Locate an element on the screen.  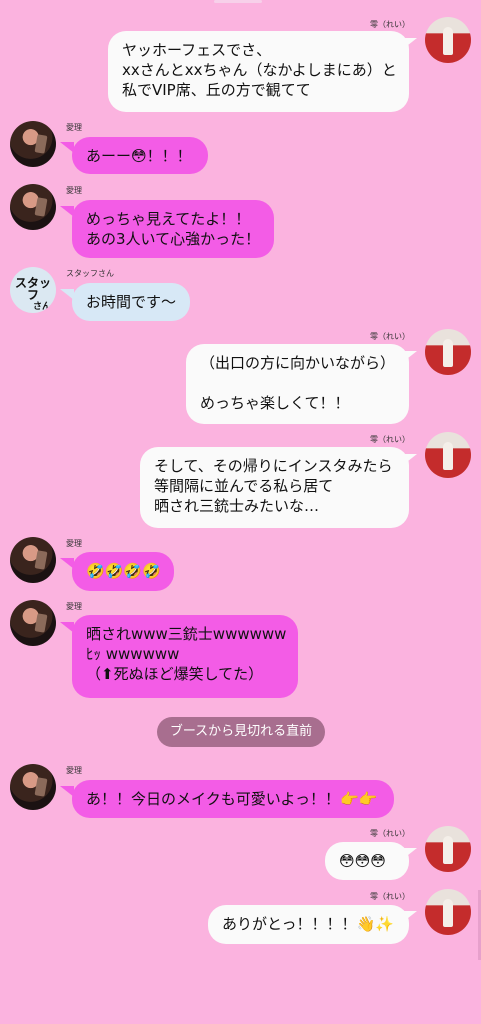
message-bubble: あ！！今日のメイクも可愛いよっ！！👉👉 is located at coordinates (233, 799).